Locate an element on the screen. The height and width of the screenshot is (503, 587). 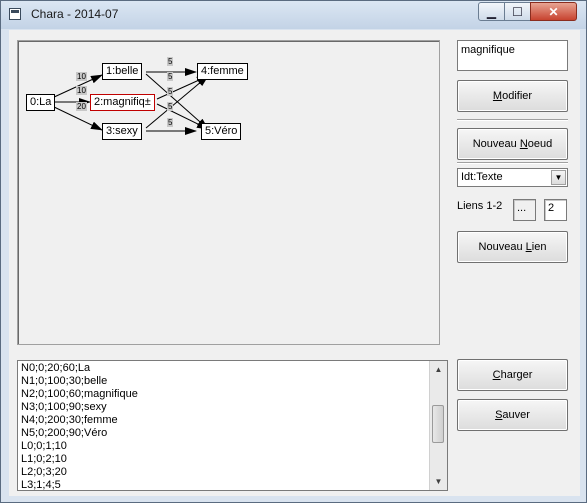
scrollbar-thumb is located at coordinates (438, 424).